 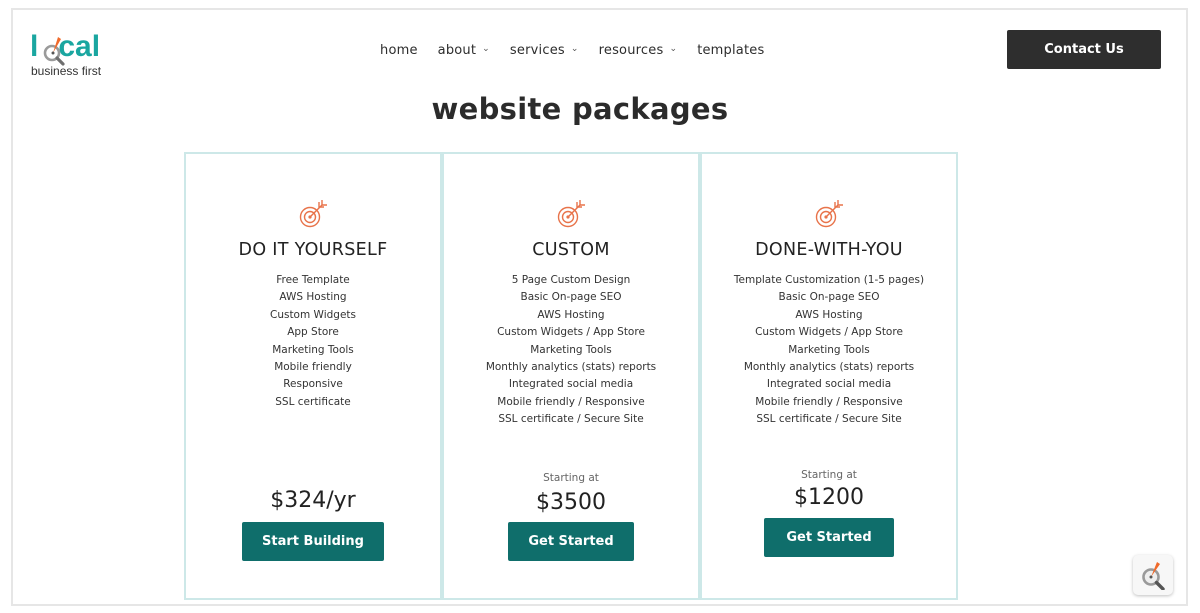 What do you see at coordinates (571, 280) in the screenshot?
I see `feature-item: 5 Page Custom Design` at bounding box center [571, 280].